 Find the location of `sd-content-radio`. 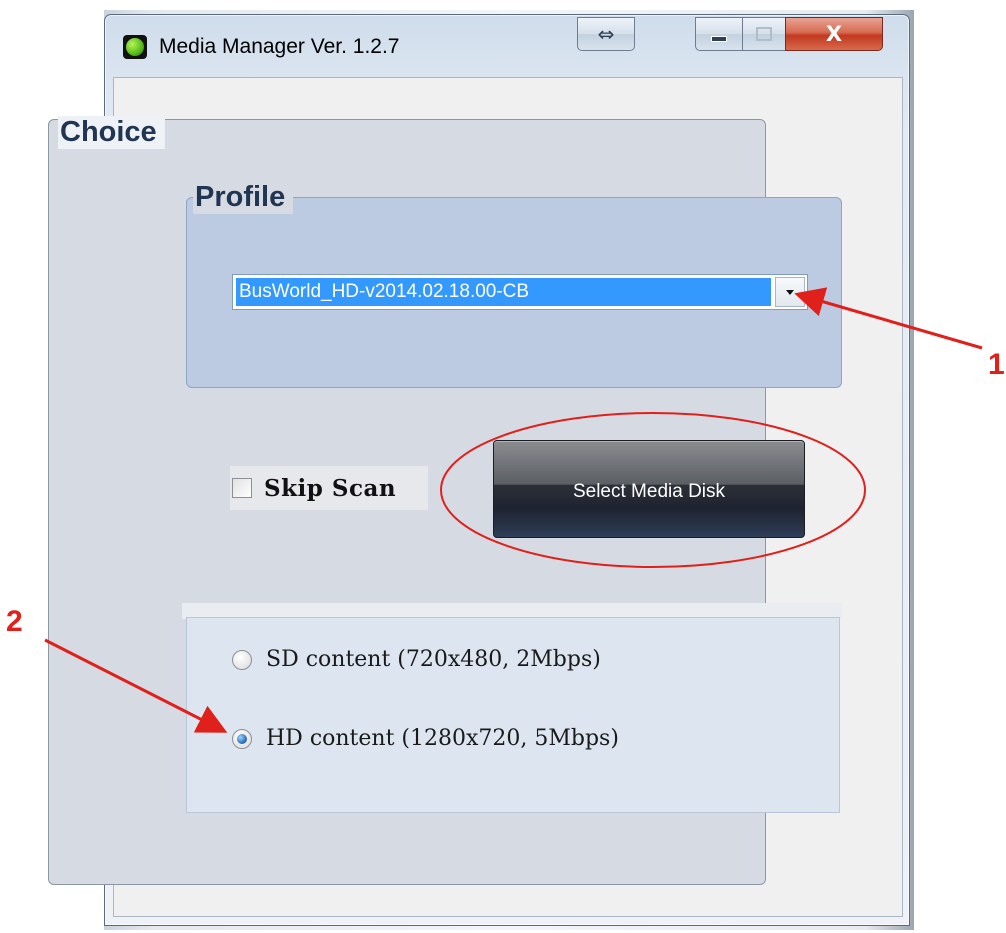

sd-content-radio is located at coordinates (242, 659).